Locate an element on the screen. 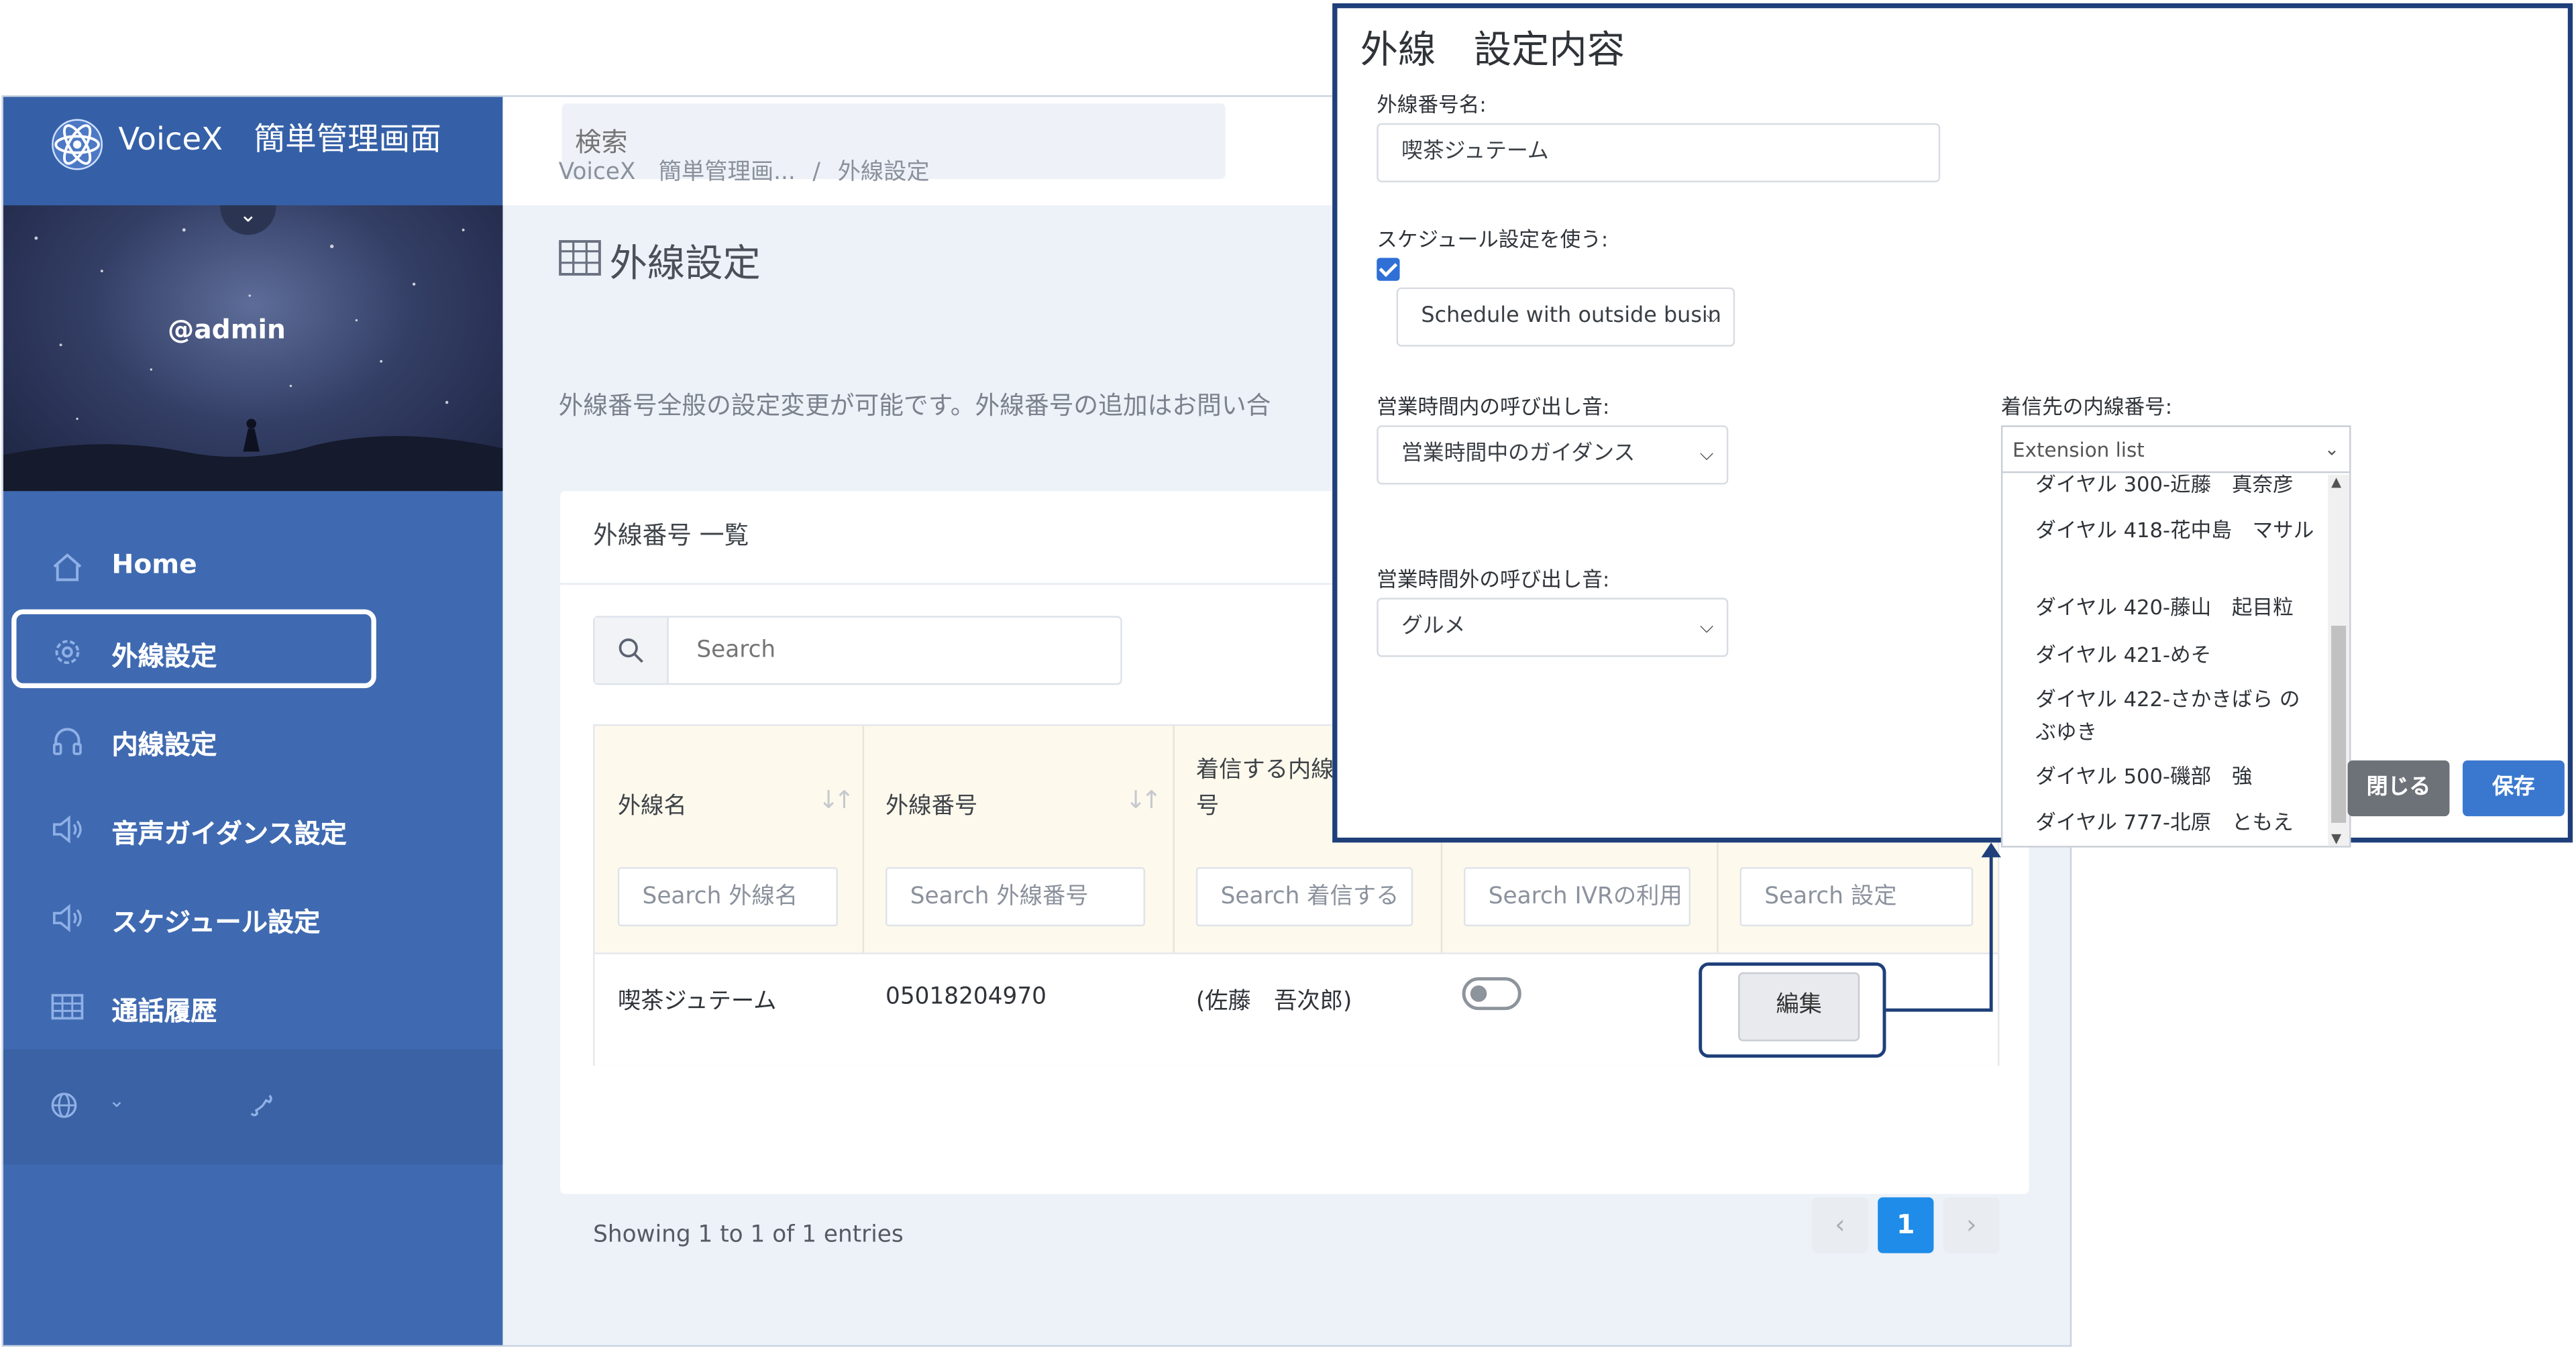 This screenshot has height=1350, width=2576. schedule-label: スケジュール設定を使う: is located at coordinates (1493, 238).